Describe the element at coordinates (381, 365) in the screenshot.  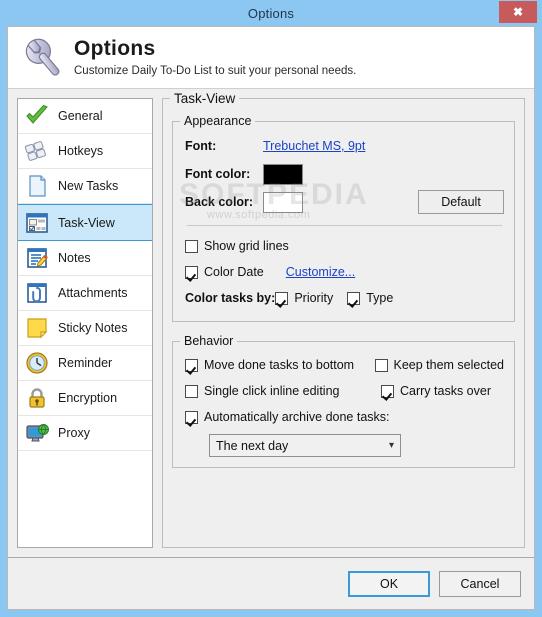
I see `keep-them-selected-checkbox` at that location.